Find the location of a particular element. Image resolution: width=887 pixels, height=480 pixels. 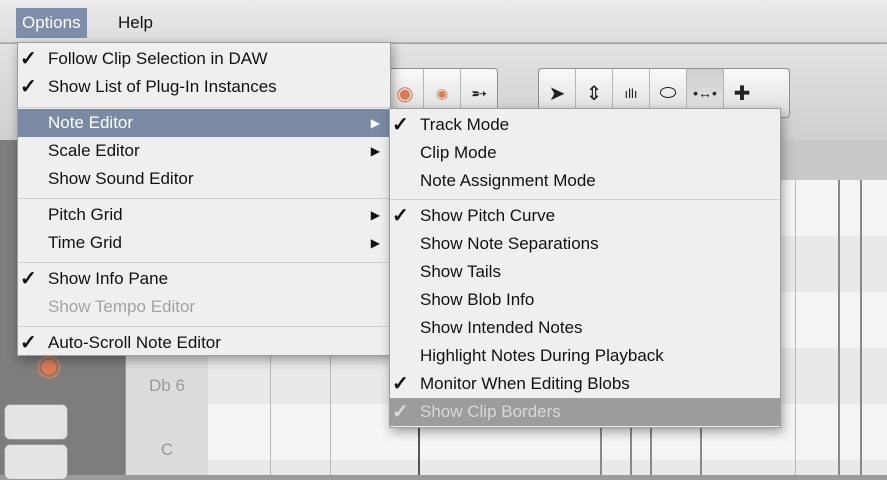

panel-field is located at coordinates (36, 422).